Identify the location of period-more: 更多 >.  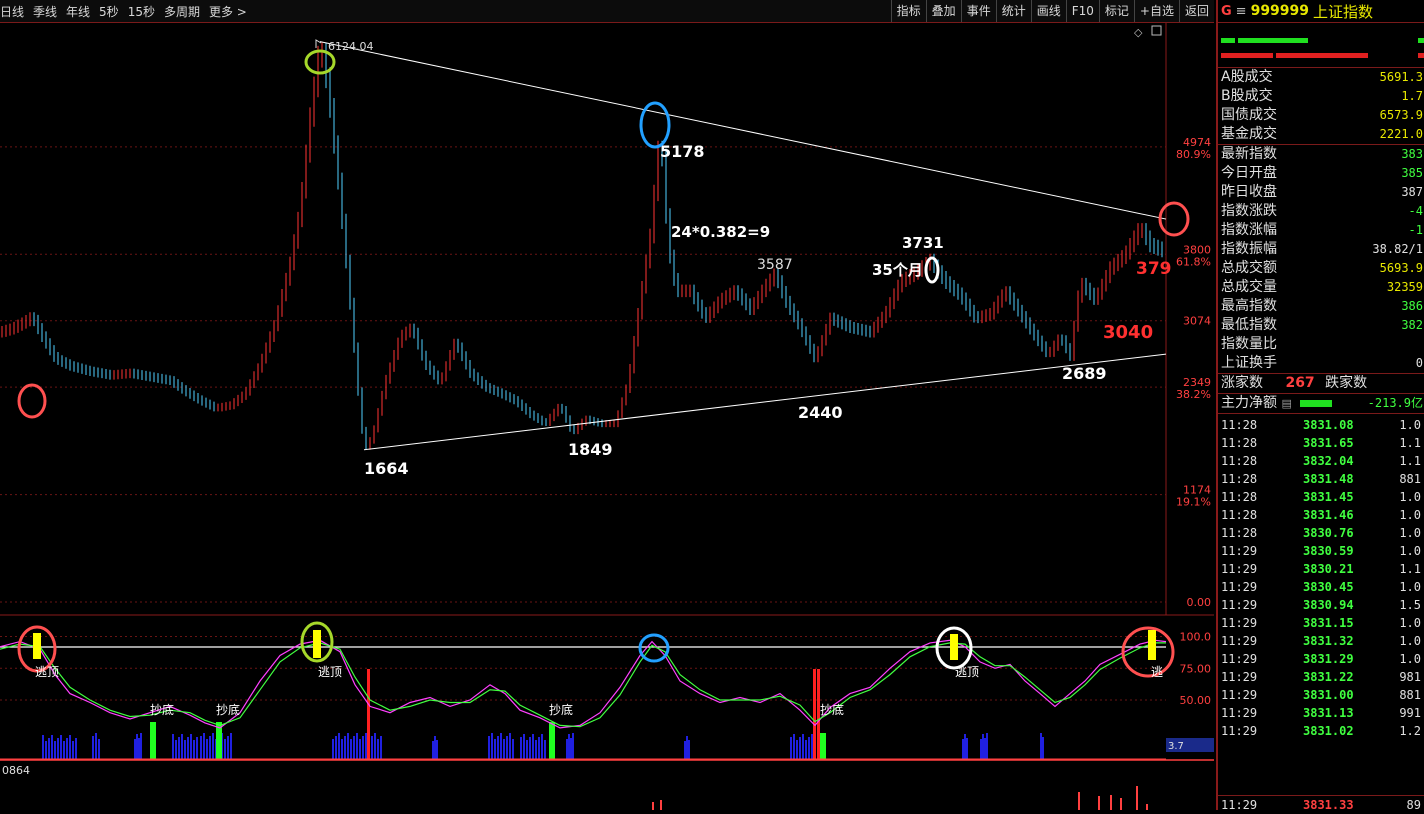
(228, 11).